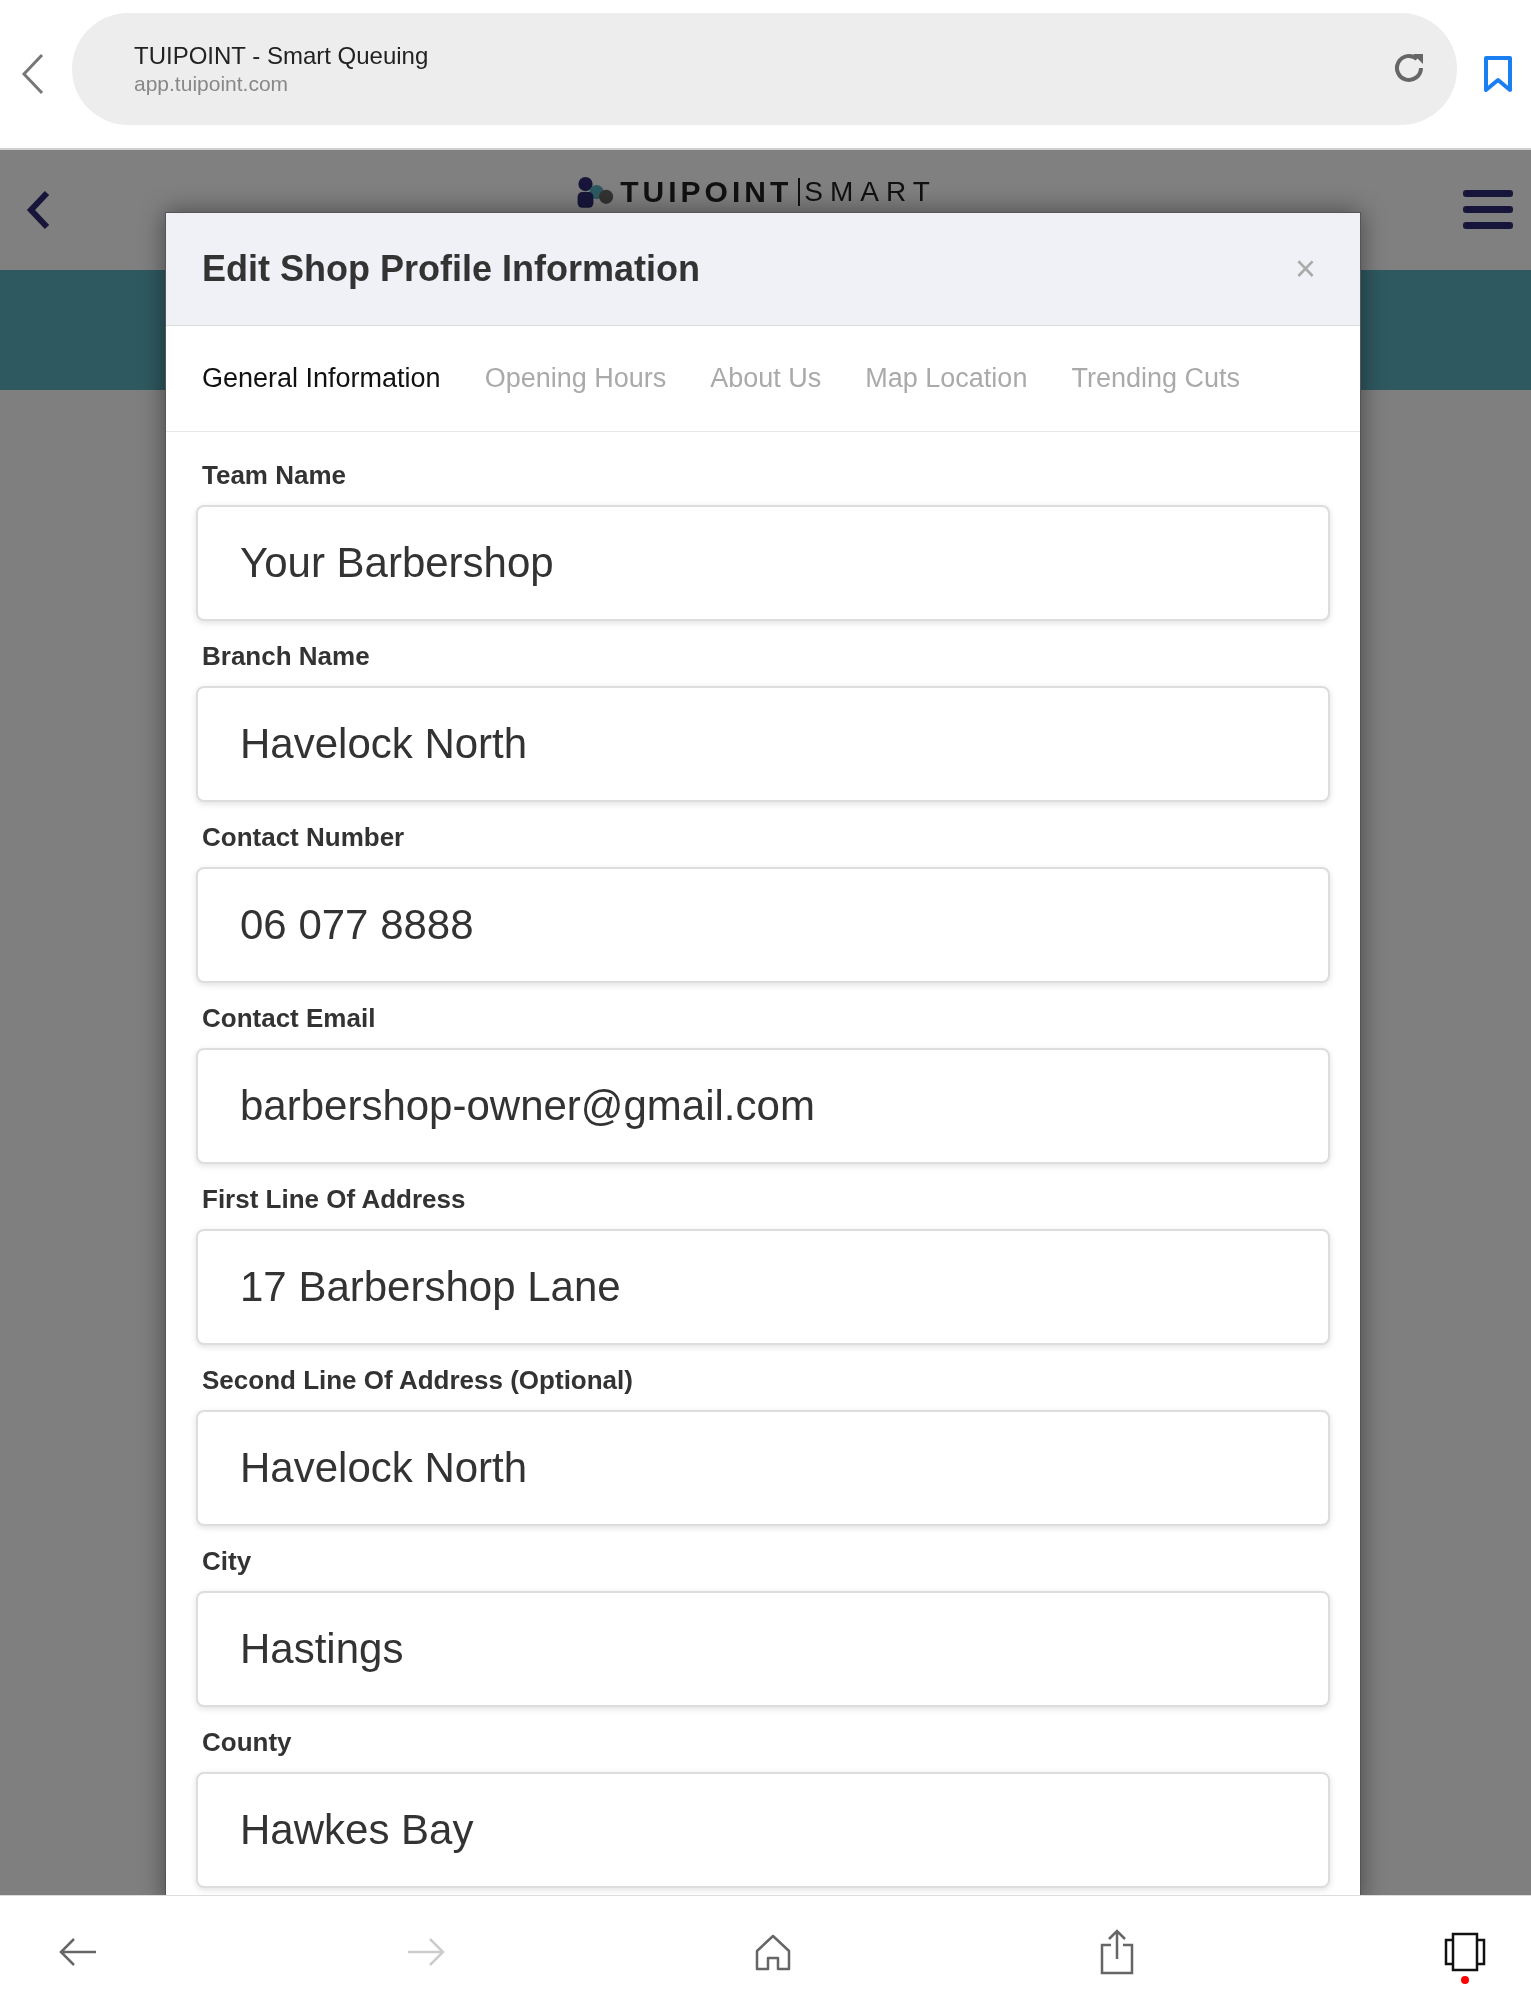 The image size is (1531, 2007). Describe the element at coordinates (286, 656) in the screenshot. I see `field-label: Branch Name` at that location.